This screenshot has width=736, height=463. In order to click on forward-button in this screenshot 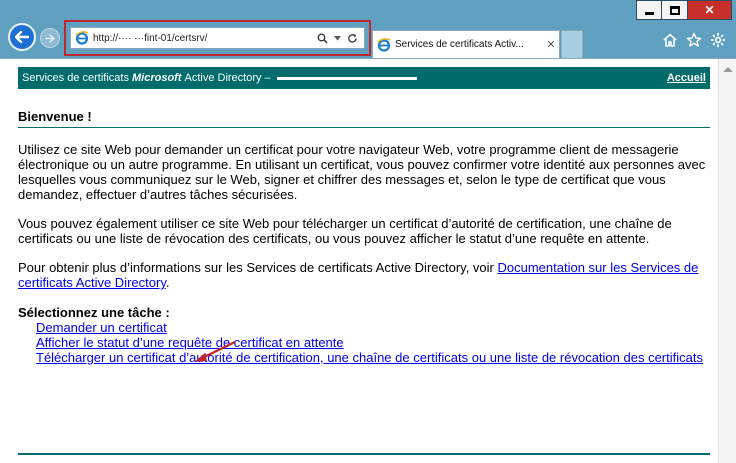, I will do `click(50, 38)`.